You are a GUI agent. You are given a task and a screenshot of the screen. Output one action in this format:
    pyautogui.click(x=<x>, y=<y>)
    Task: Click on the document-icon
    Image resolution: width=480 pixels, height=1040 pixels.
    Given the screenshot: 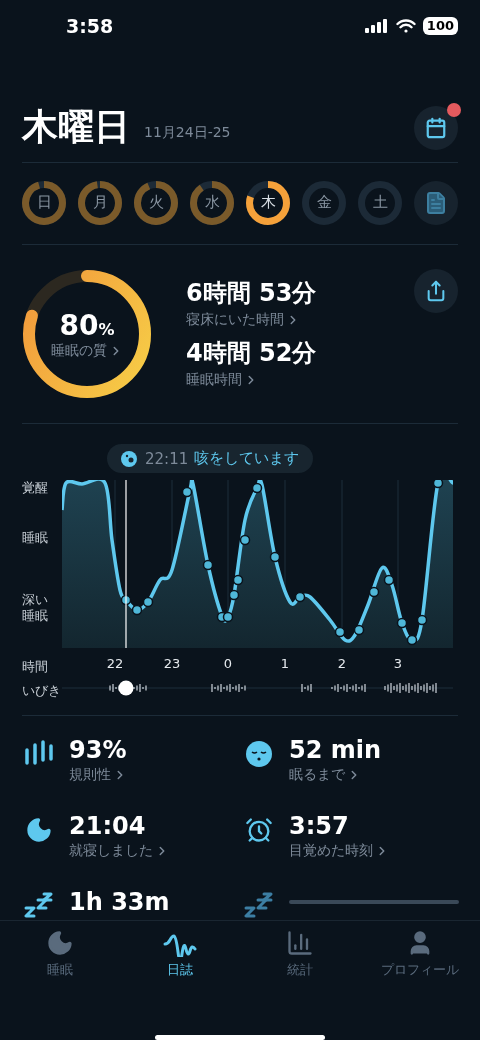 What is the action you would take?
    pyautogui.click(x=436, y=202)
    